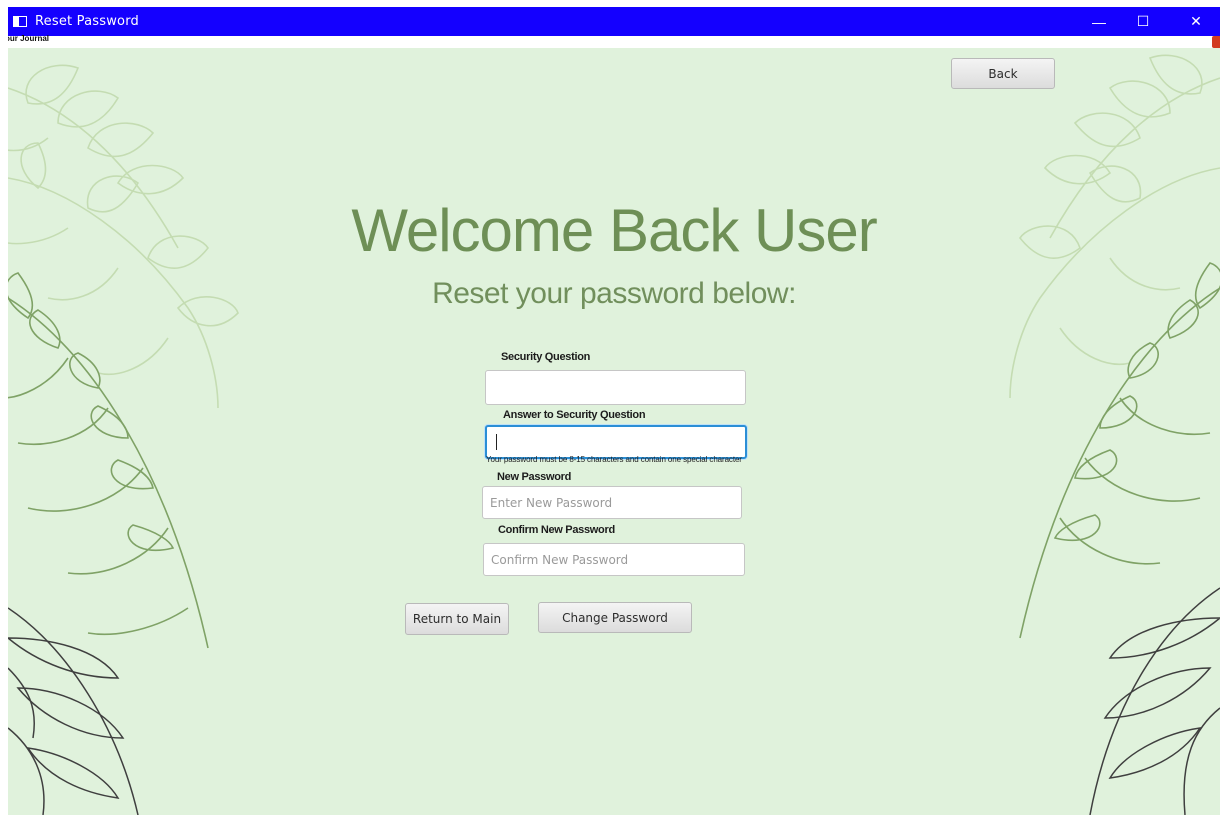 Image resolution: width=1220 pixels, height=815 pixels. I want to click on back-button: Back, so click(1003, 73).